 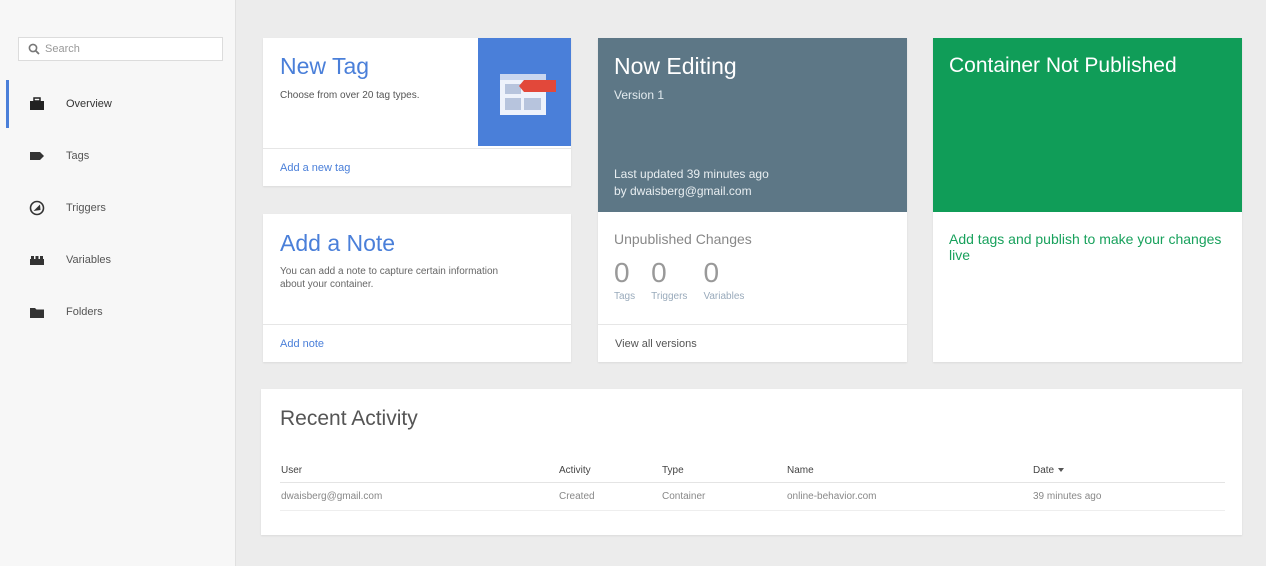 What do you see at coordinates (419, 496) in the screenshot?
I see `cell-user: dwaisberg@gmail.com` at bounding box center [419, 496].